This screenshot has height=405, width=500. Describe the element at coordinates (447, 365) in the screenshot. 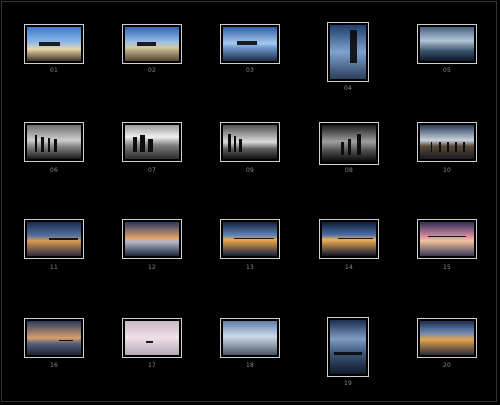

I see `thumbnail-number: 20` at that location.